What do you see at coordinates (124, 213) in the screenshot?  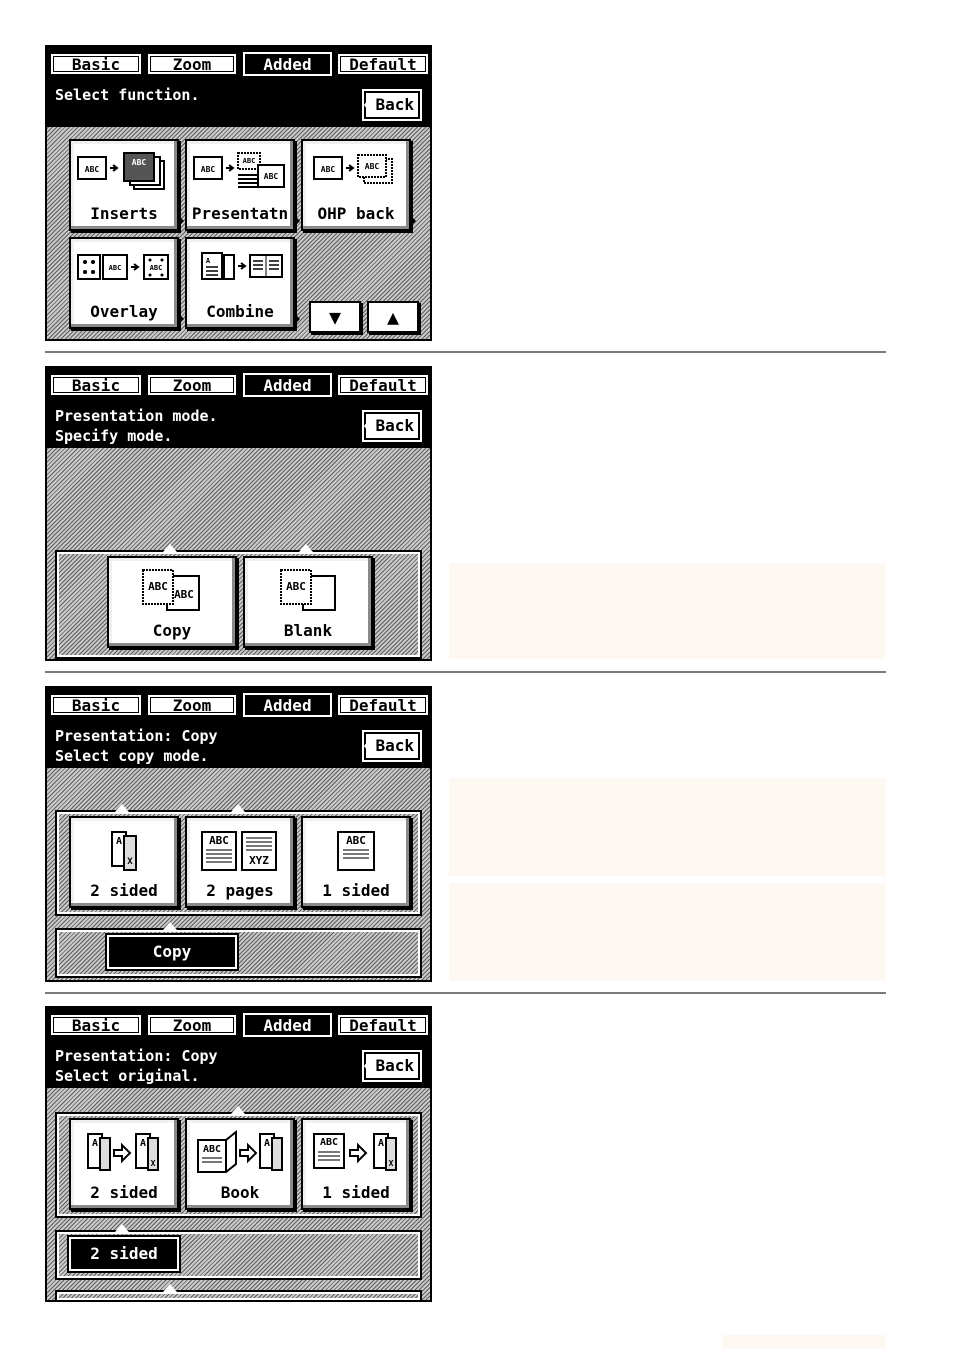 I see `inserts-label: Inserts` at bounding box center [124, 213].